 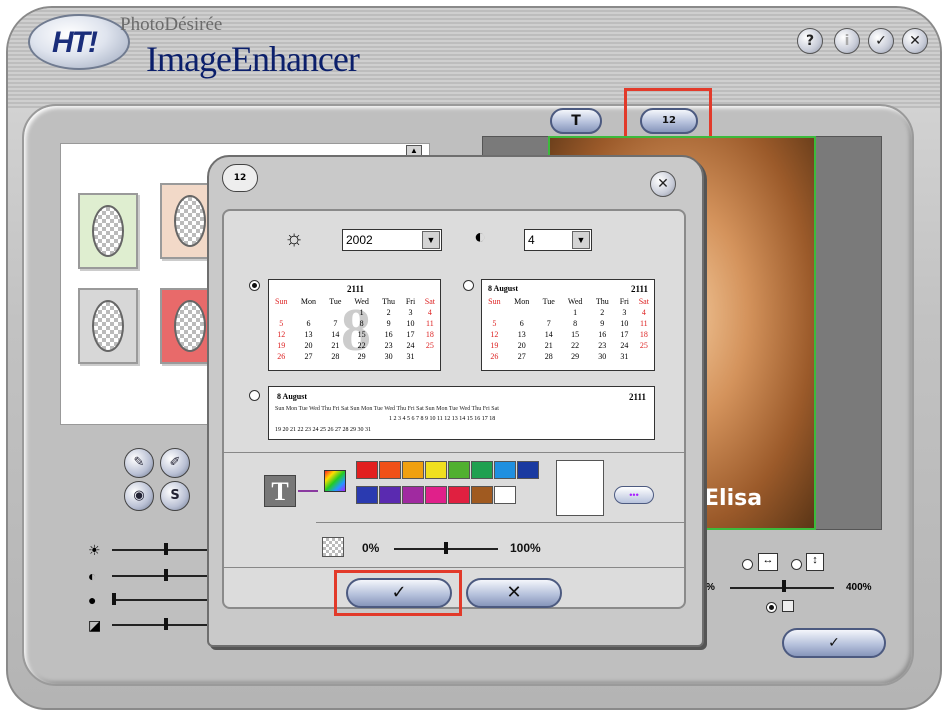 I want to click on pen-tool-button: ✎, so click(x=139, y=463).